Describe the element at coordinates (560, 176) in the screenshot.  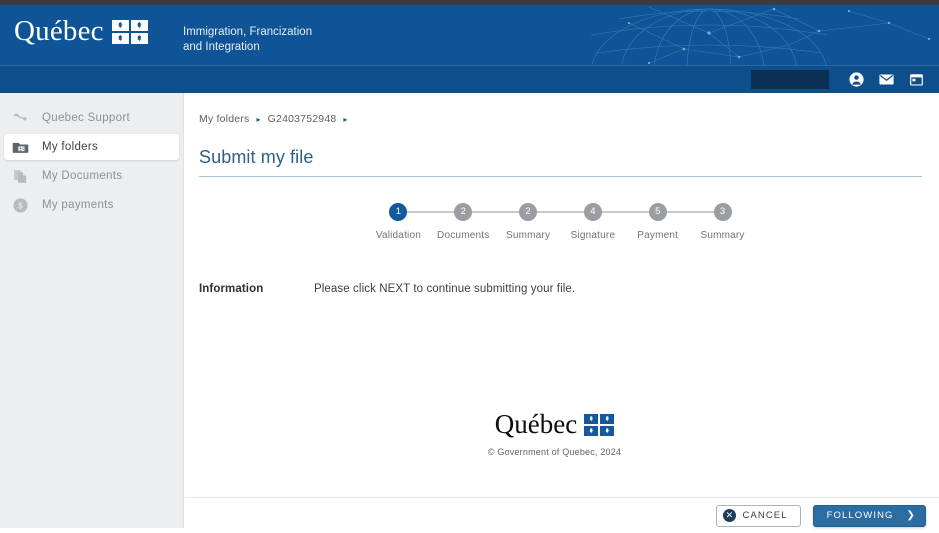
I see `title-divider` at that location.